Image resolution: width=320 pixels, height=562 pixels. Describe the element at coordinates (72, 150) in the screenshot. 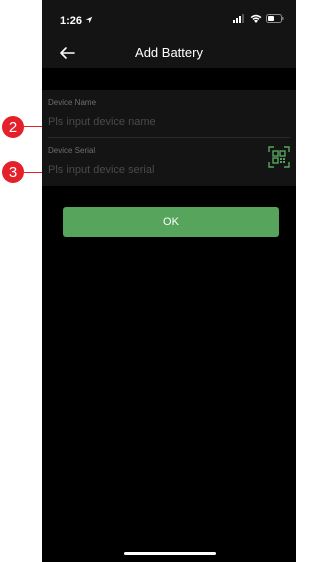

I see `device-serial-label: Device Serial` at that location.